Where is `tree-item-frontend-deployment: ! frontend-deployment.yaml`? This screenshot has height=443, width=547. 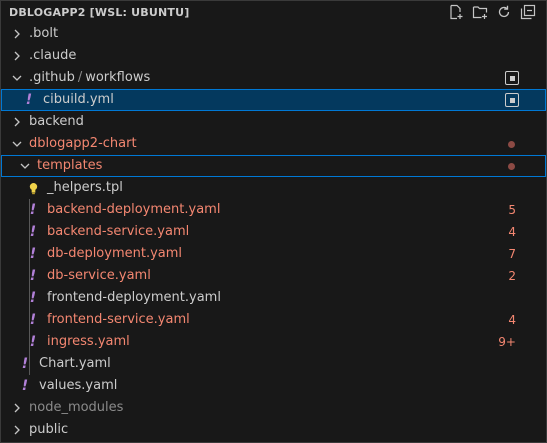
tree-item-frontend-deployment: ! frontend-deployment.yaml is located at coordinates (273, 298).